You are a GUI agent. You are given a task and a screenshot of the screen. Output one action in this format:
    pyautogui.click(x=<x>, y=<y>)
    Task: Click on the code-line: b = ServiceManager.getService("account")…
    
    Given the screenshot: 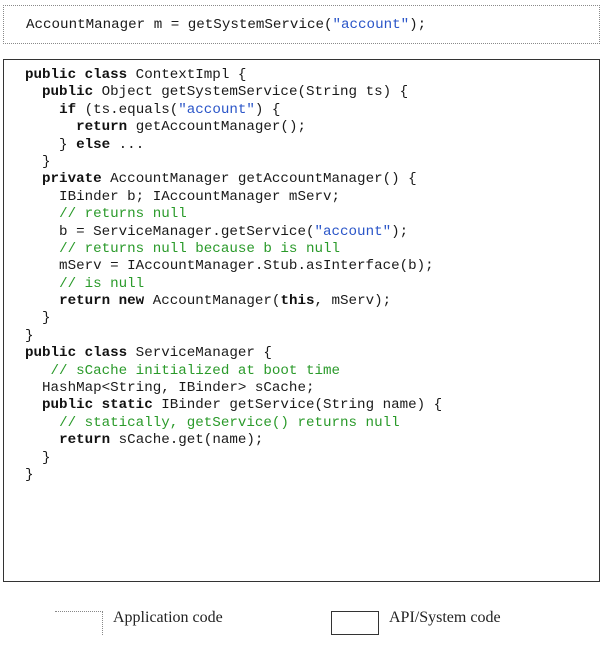 What is the action you would take?
    pyautogui.click(x=233, y=232)
    